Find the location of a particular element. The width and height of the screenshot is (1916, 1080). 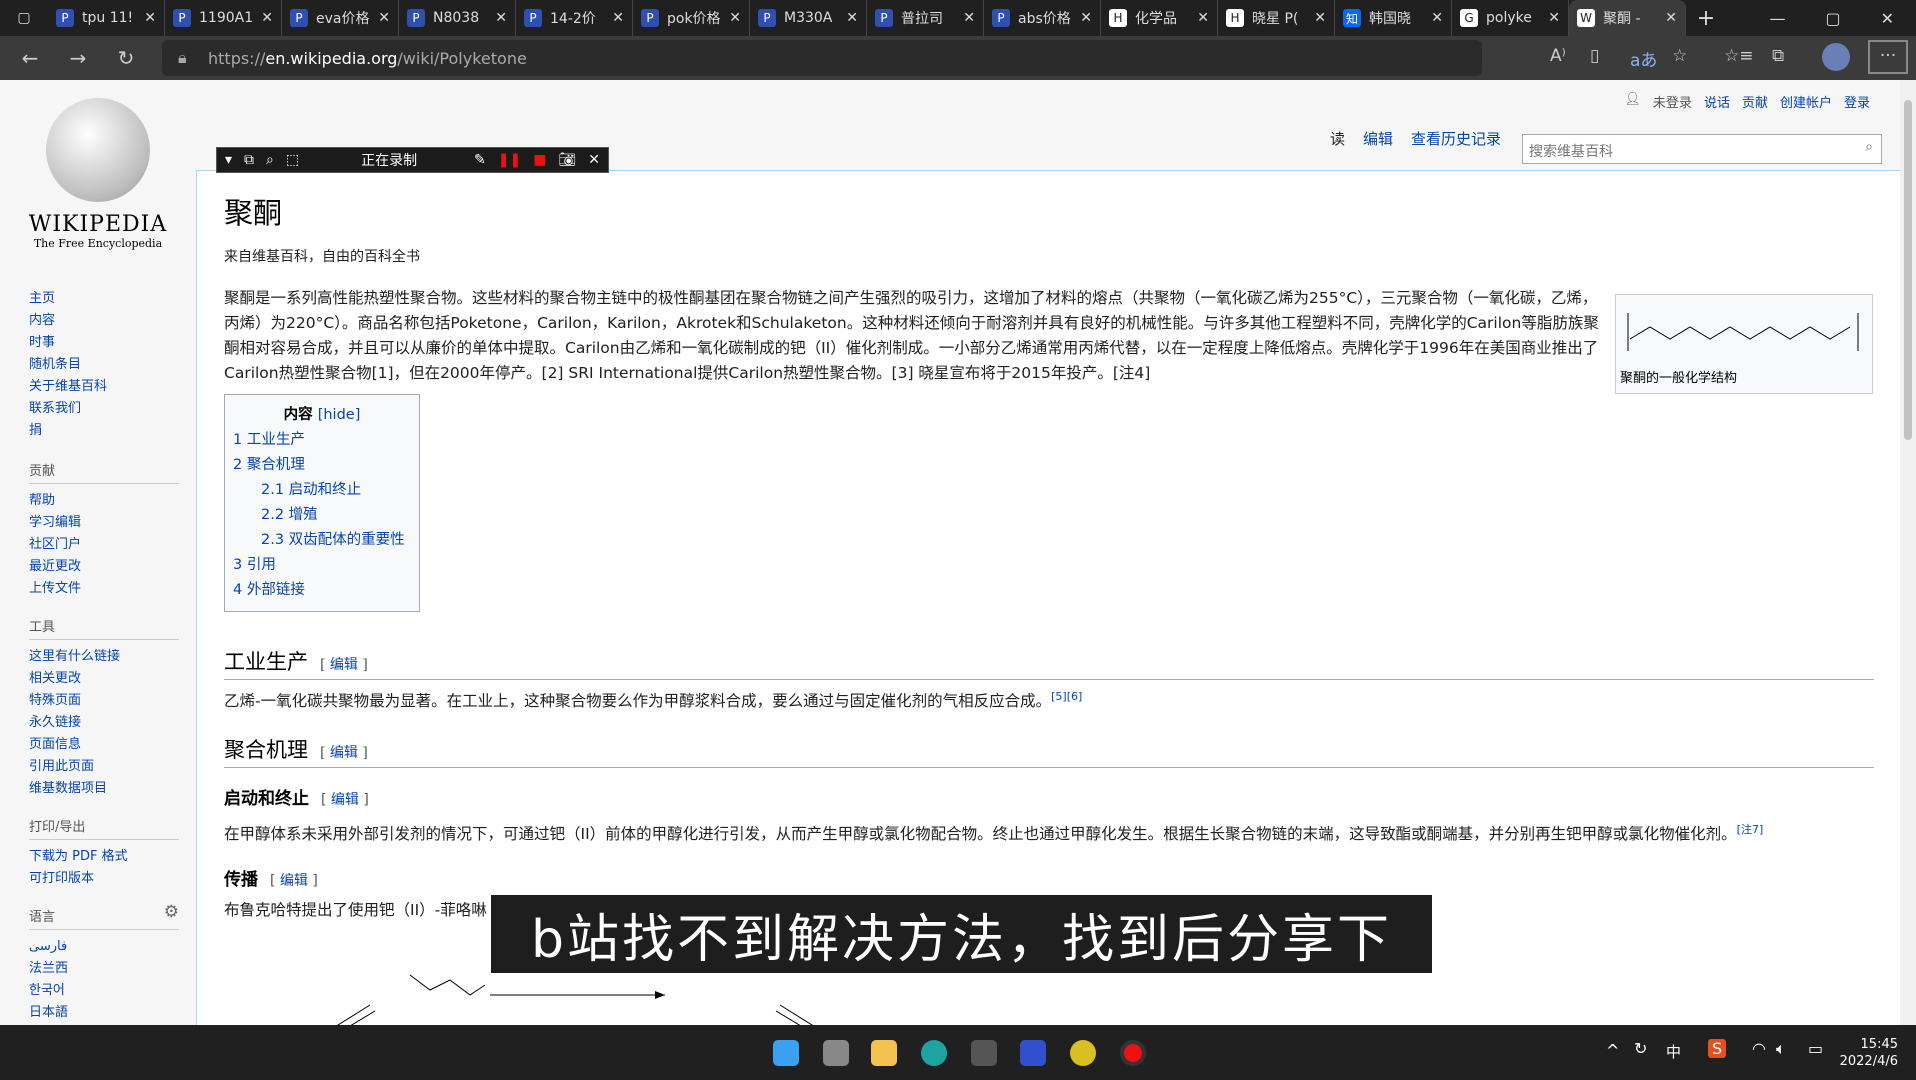

browser-tab: P M330A ✕ is located at coordinates (808, 18).